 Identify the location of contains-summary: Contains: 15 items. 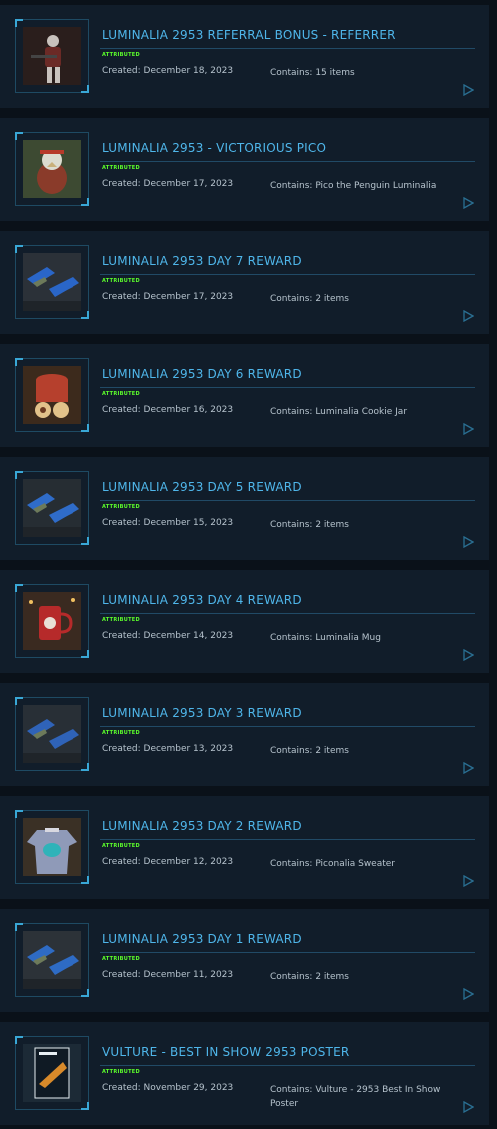
(312, 73).